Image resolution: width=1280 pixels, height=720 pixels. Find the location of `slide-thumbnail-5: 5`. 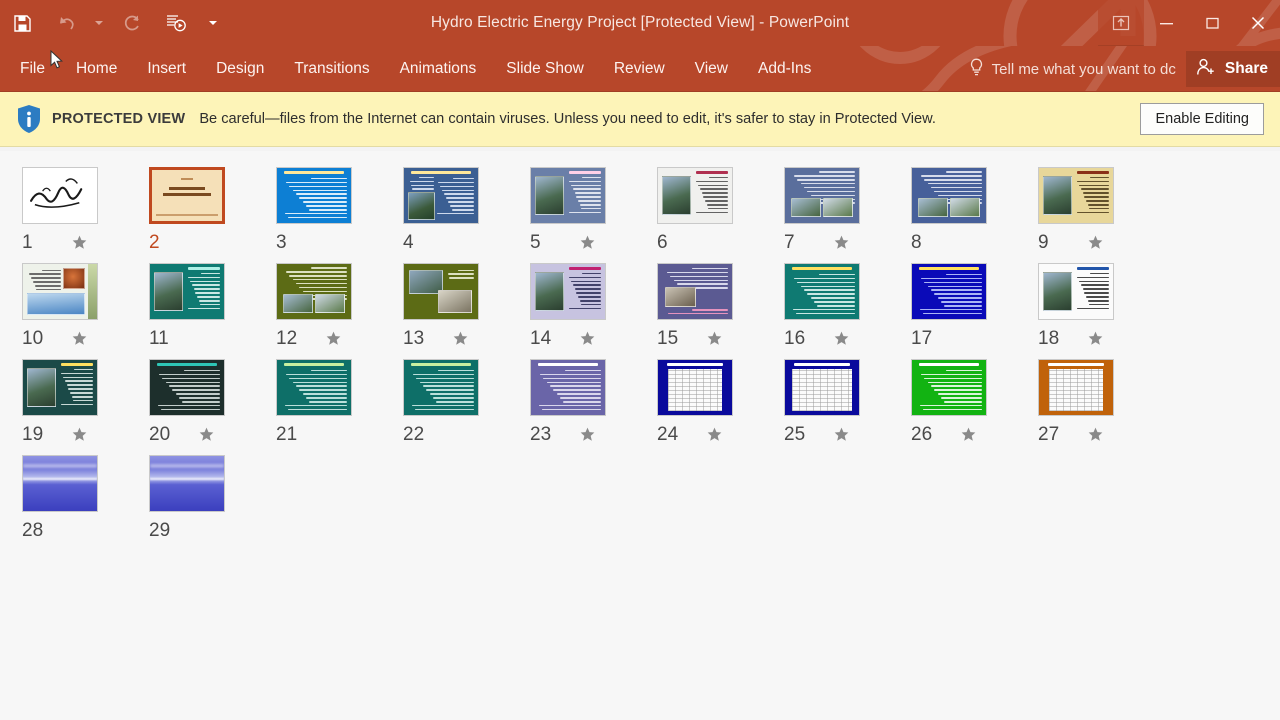

slide-thumbnail-5: 5 is located at coordinates (593, 210).